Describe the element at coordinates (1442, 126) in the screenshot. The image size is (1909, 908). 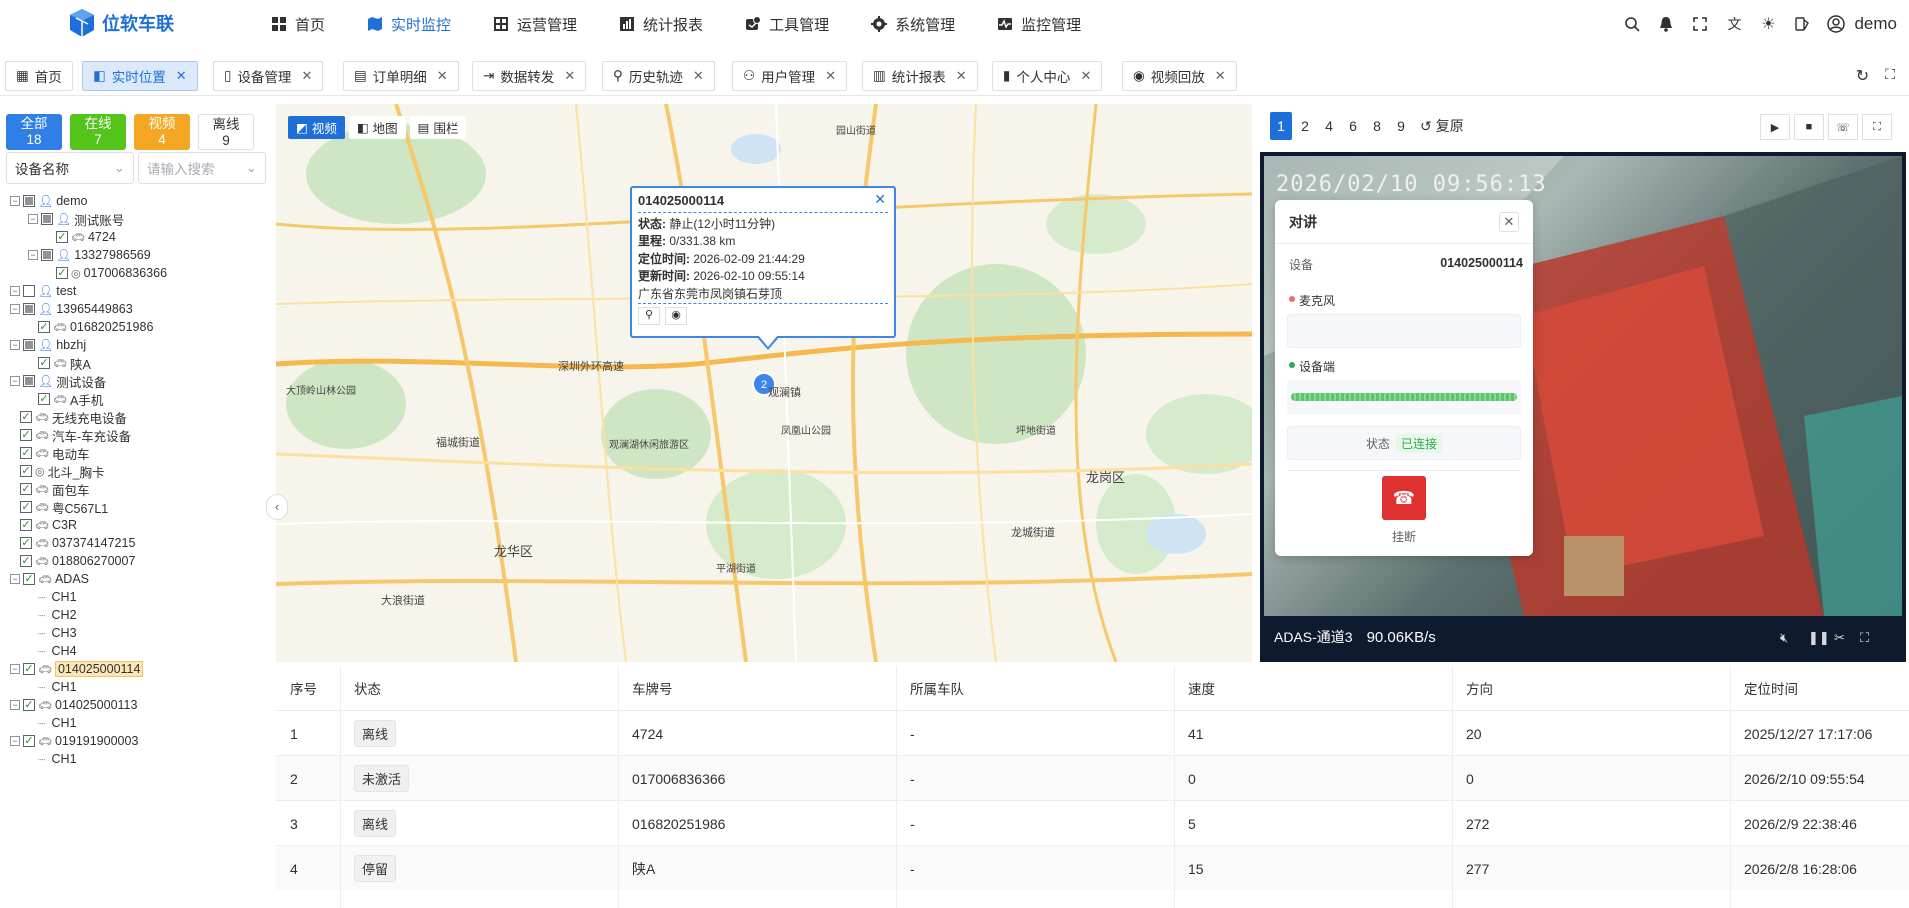
I see `reset-button: ↺ 复原` at that location.